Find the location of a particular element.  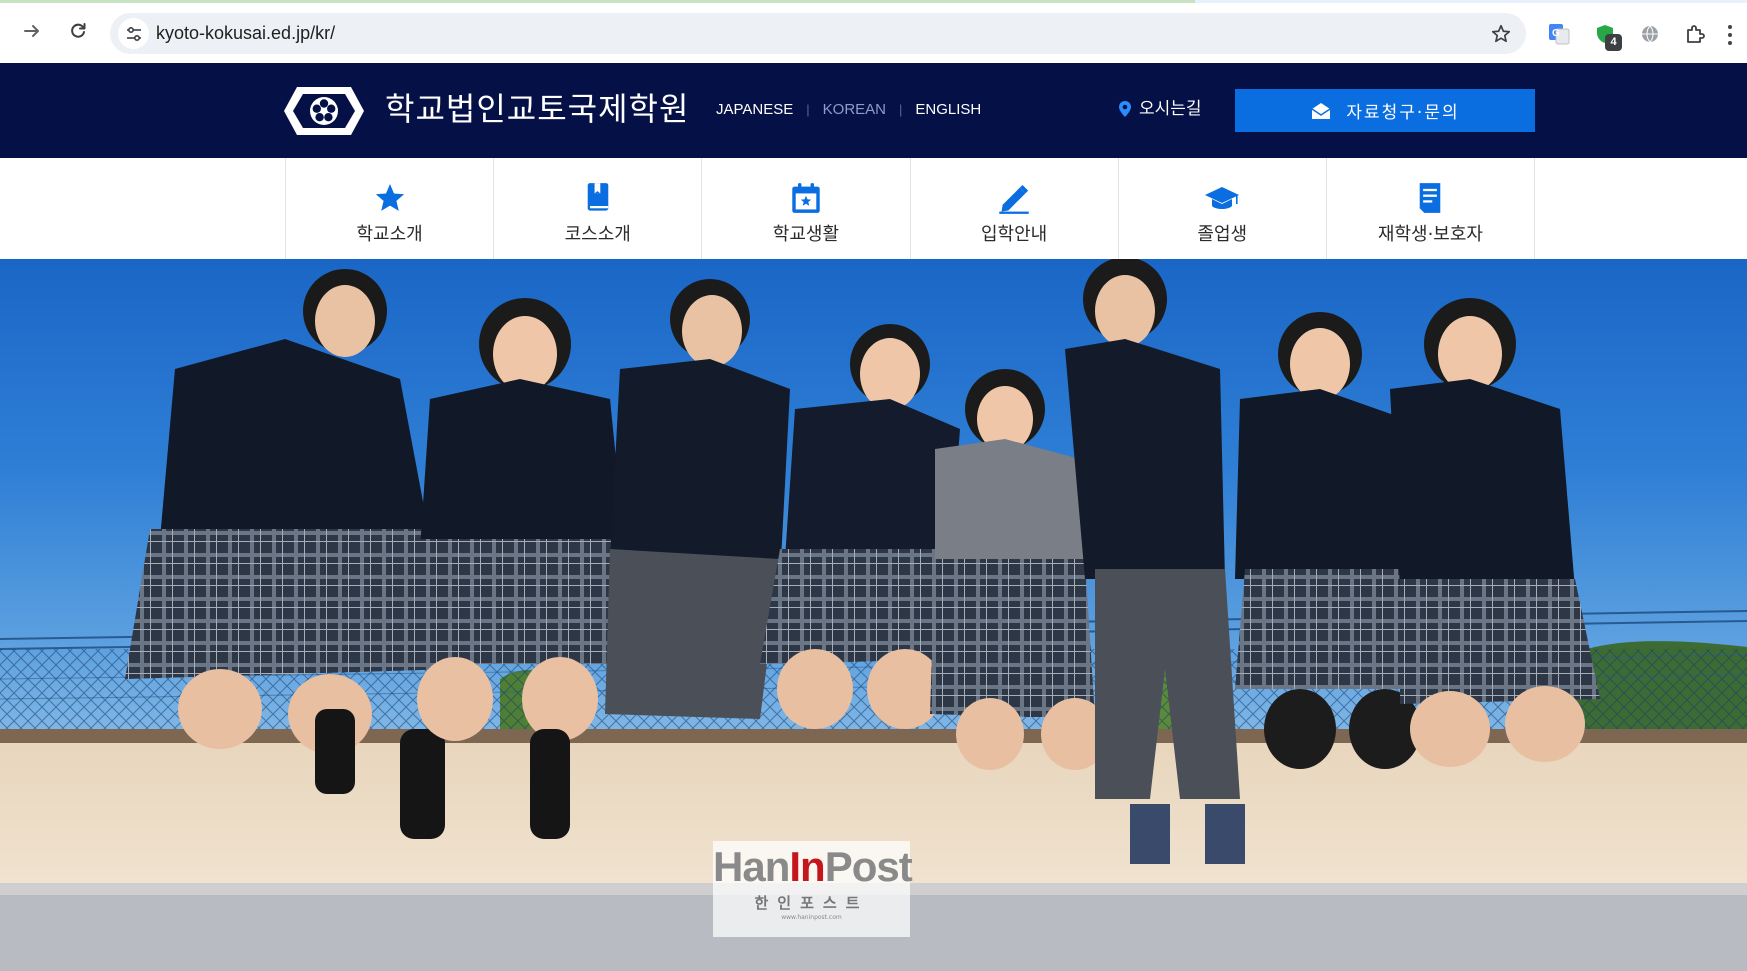

calendar-icon is located at coordinates (806, 198).